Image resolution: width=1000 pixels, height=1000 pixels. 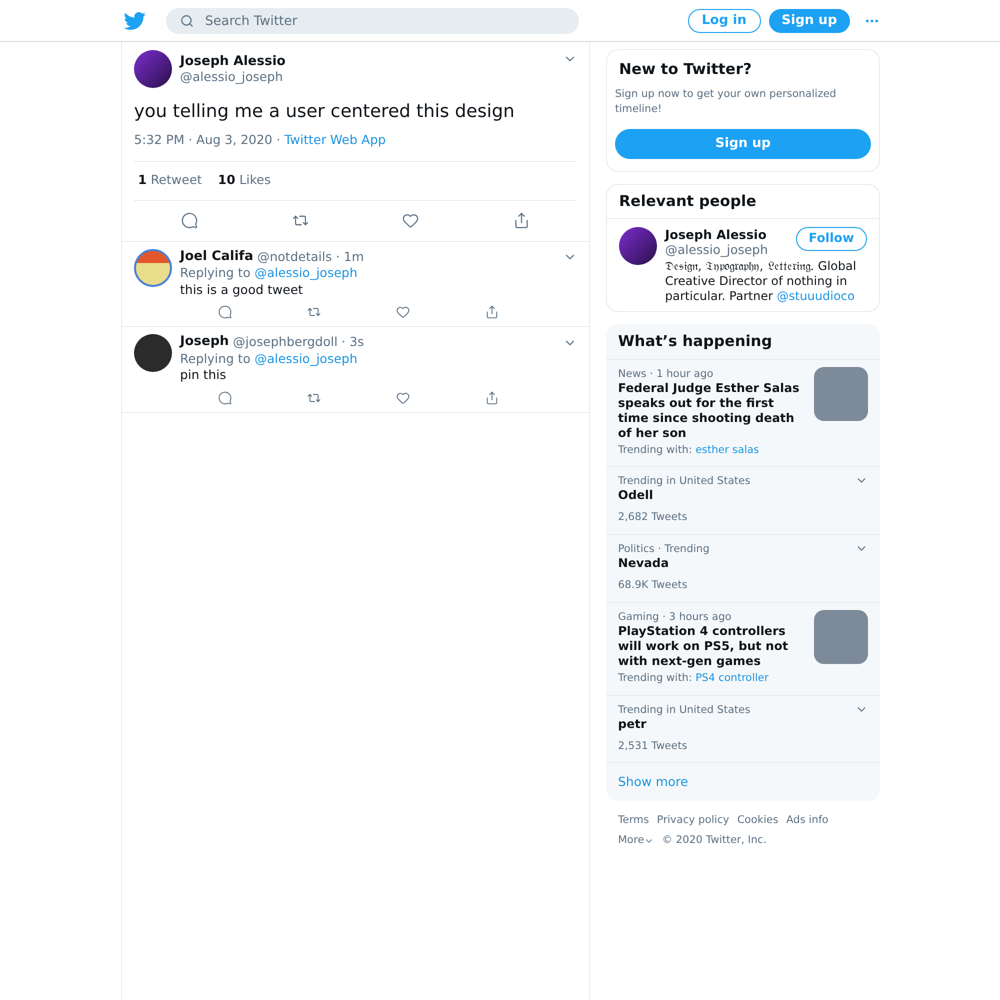 What do you see at coordinates (208, 140) in the screenshot?
I see `tweet-timestamp: 5:32 PM · Aug 3, 2020 ·` at bounding box center [208, 140].